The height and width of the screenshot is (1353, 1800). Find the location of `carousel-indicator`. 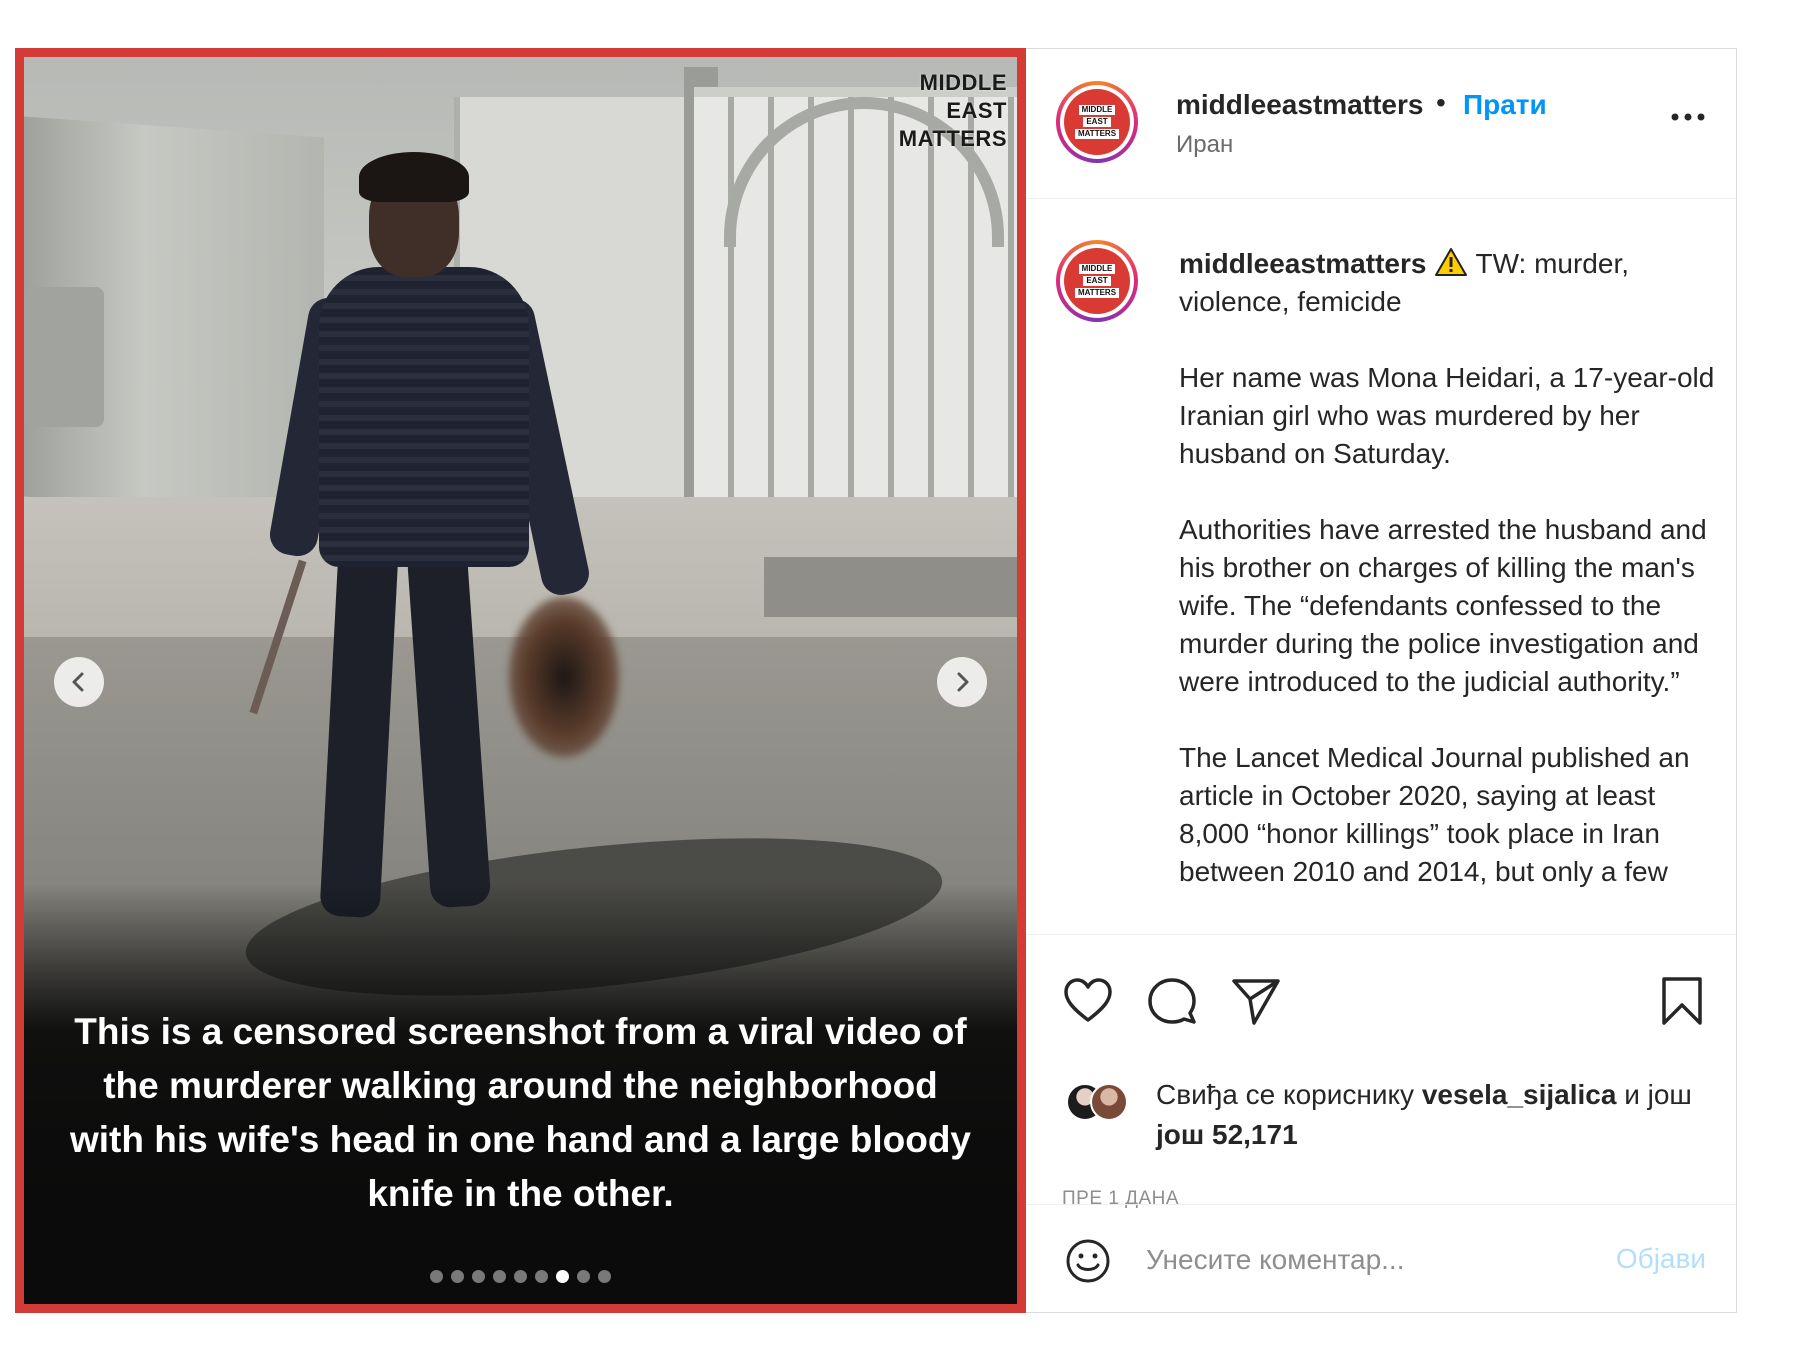

carousel-indicator is located at coordinates (520, 1276).